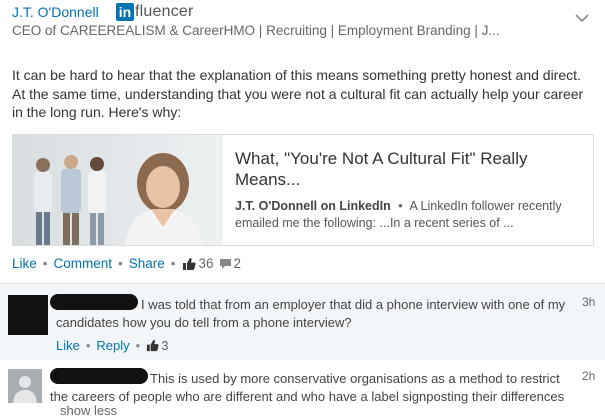 The image size is (605, 419). What do you see at coordinates (118, 190) in the screenshot?
I see `article-thumbnail` at bounding box center [118, 190].